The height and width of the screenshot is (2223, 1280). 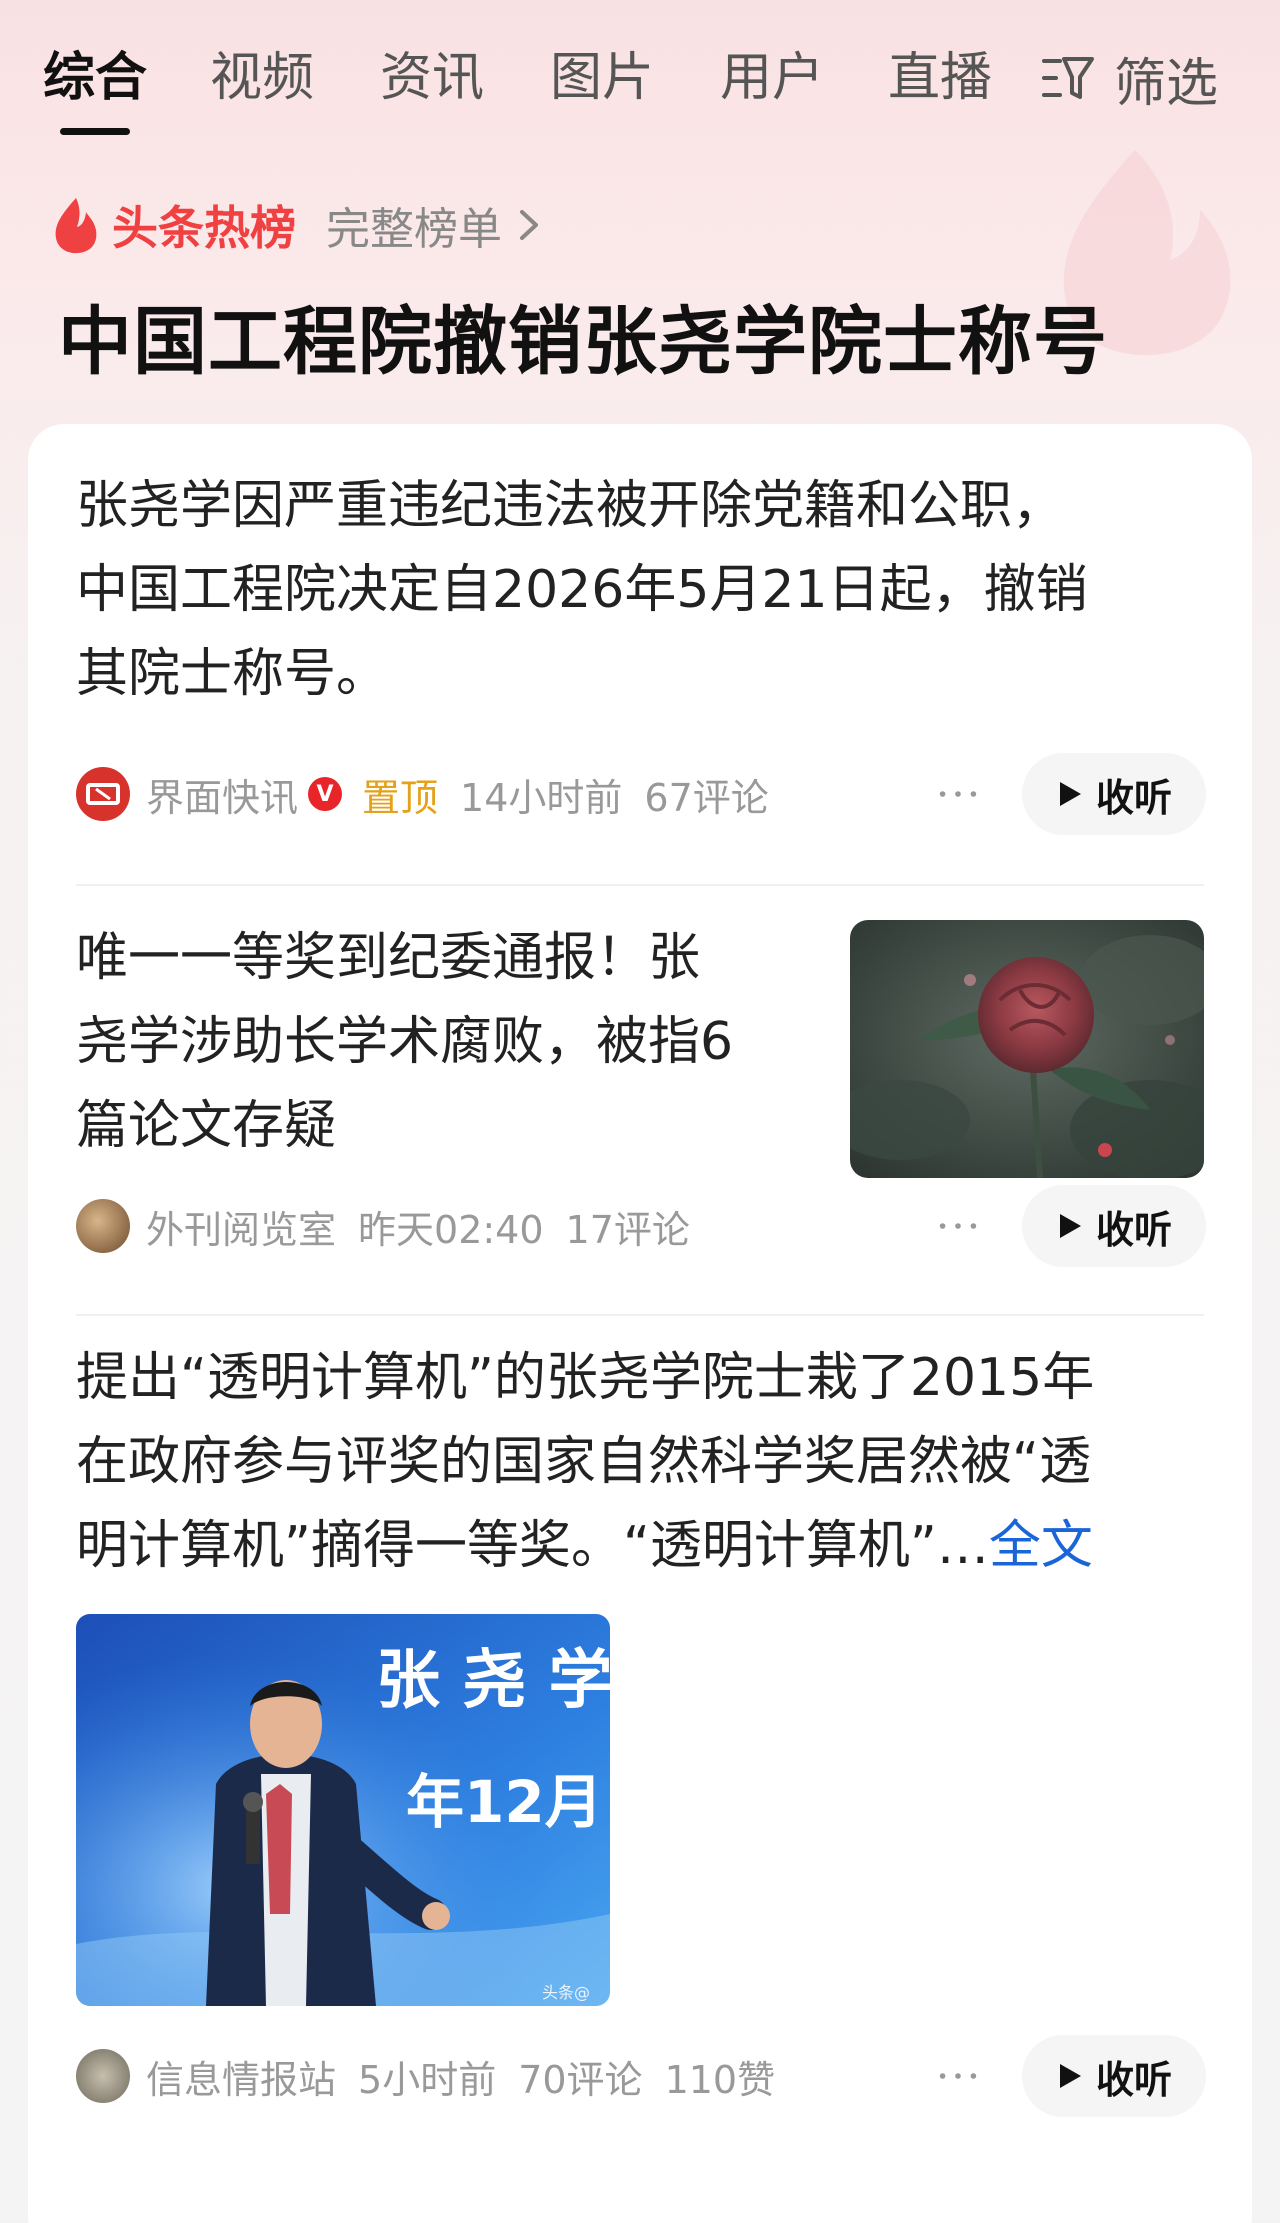 What do you see at coordinates (585, 1378) in the screenshot?
I see `article-line: 提出“透明计算机”的张尧学院士栽了2015年` at bounding box center [585, 1378].